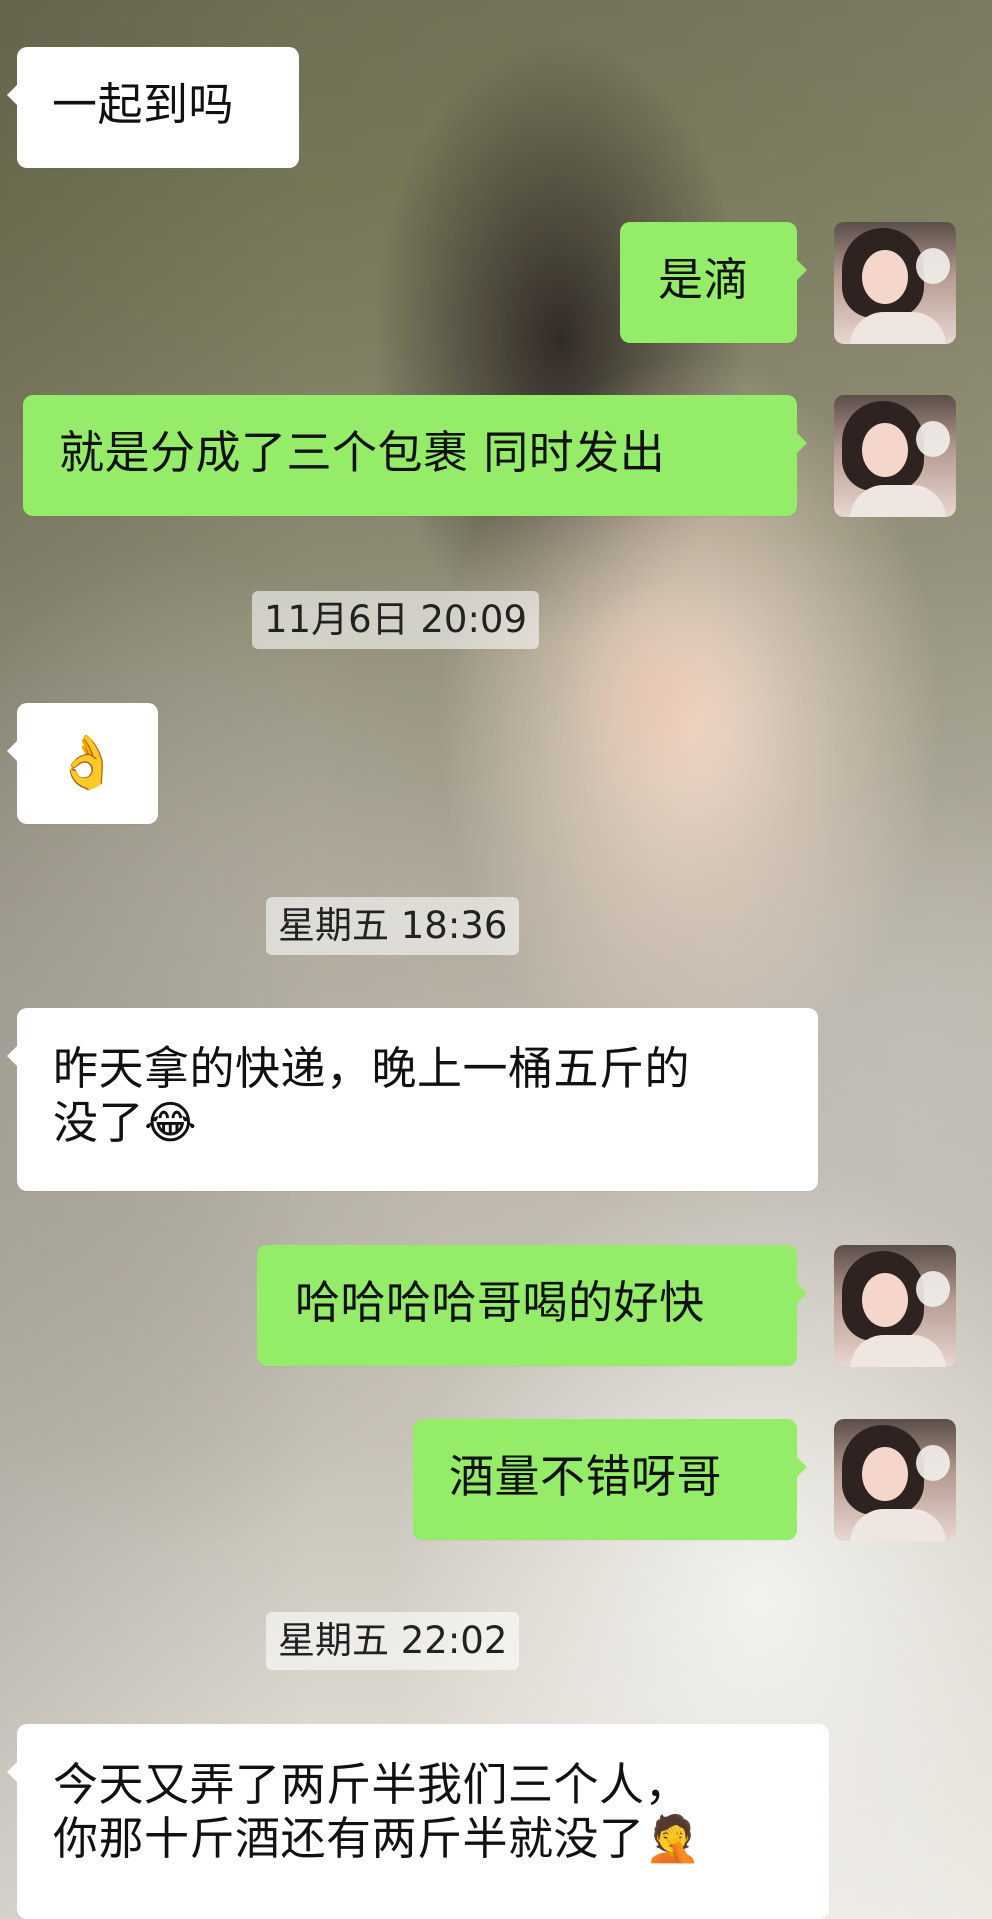  I want to click on incoming-message-3: 昨天拿的快递，晚上一桶五斤的 没了😂, so click(412, 1099).